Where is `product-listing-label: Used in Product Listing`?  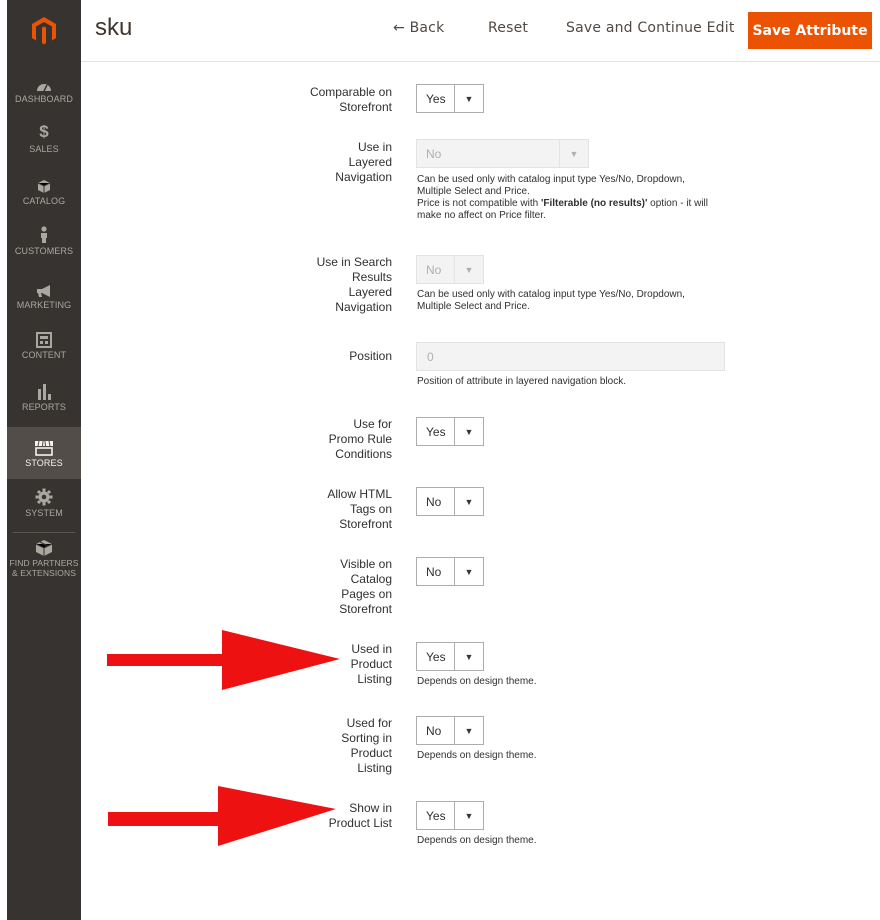
product-listing-label: Used in Product Listing is located at coordinates (371, 664).